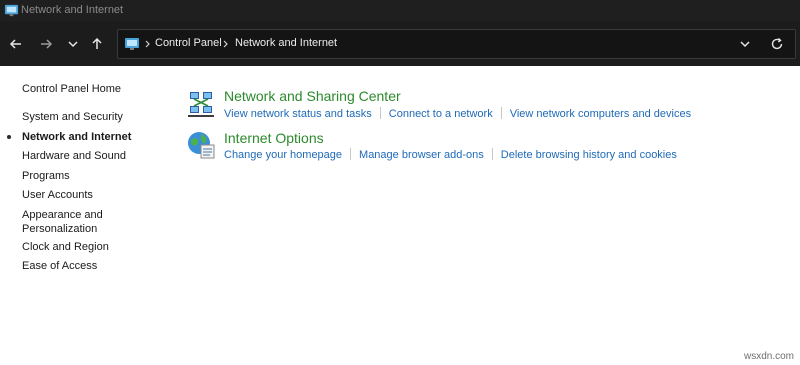  I want to click on change-homepage-link: Change your homepage, so click(283, 155).